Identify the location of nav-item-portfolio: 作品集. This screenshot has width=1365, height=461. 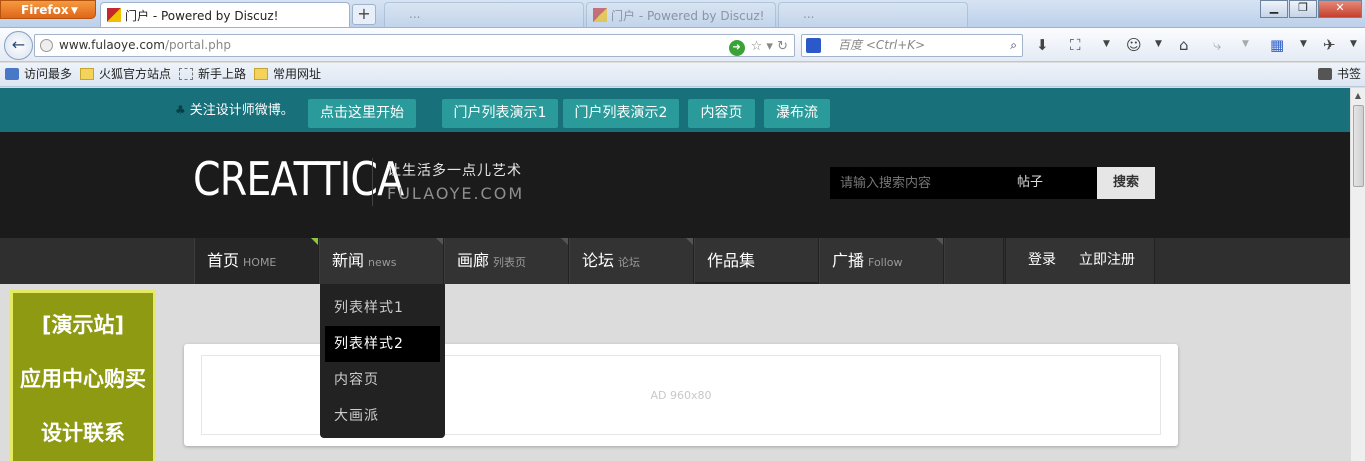
(756, 261).